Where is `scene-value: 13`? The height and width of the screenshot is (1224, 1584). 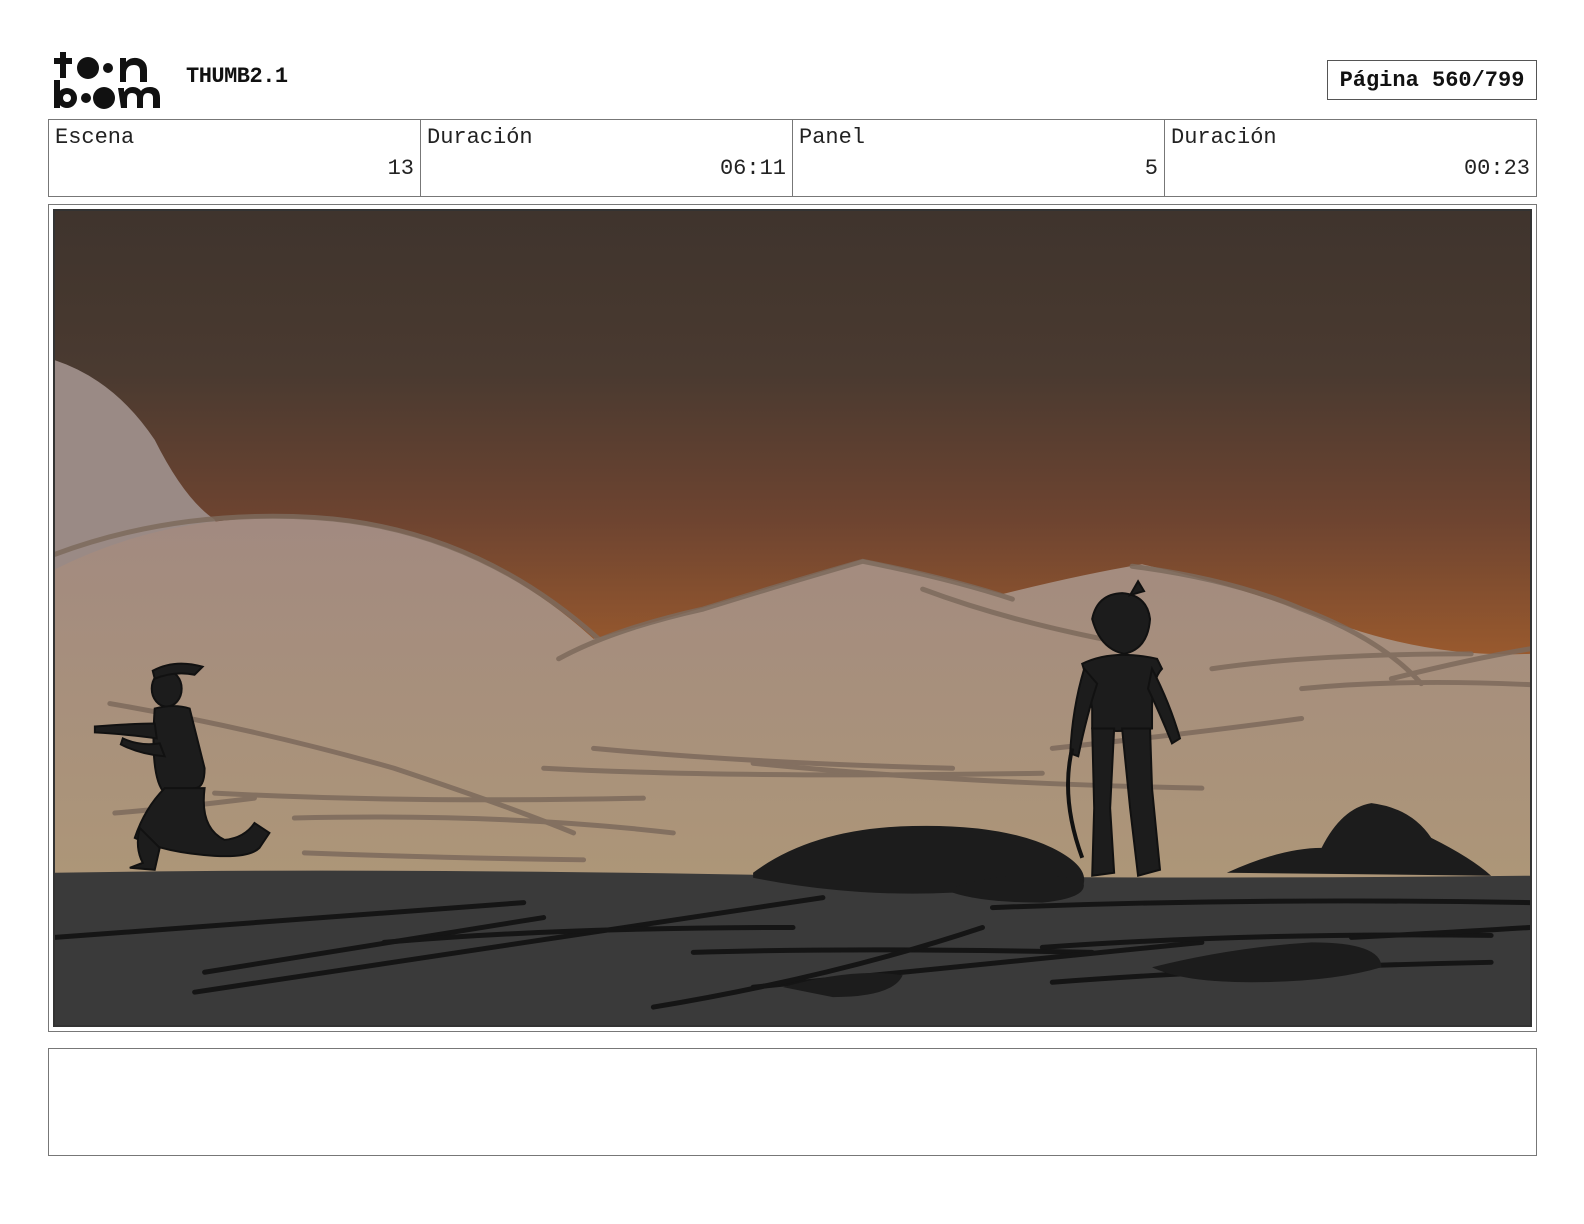
scene-value: 13 is located at coordinates (400, 168).